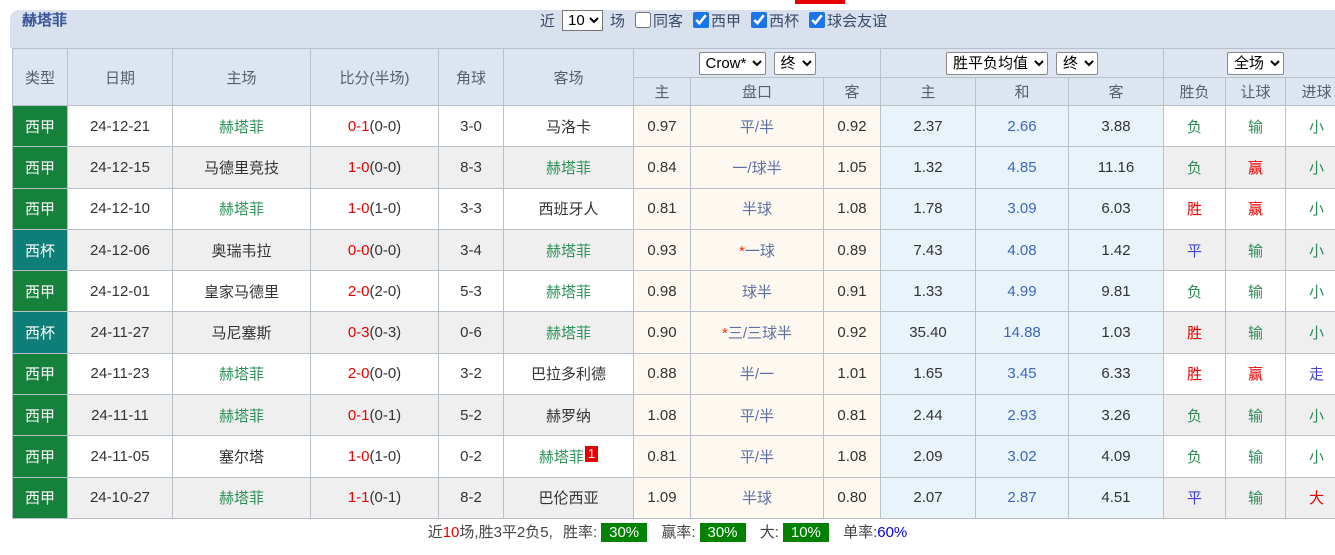 The height and width of the screenshot is (555, 1335). I want to click on friendly-checkbox, so click(817, 20).